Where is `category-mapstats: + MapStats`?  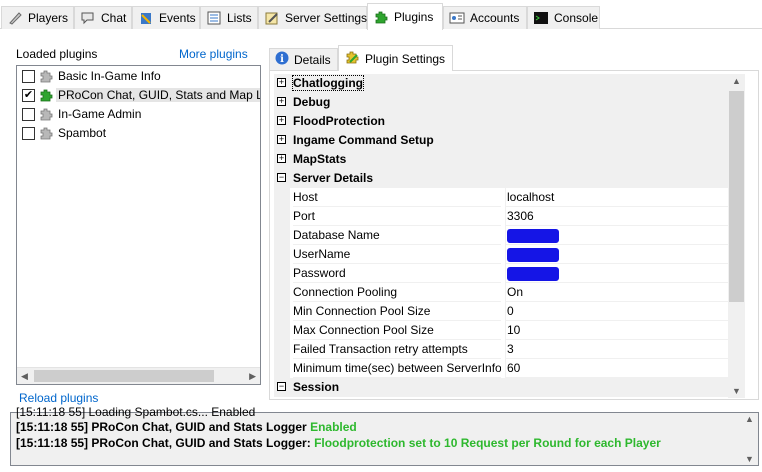
category-mapstats: + MapStats is located at coordinates (501, 159).